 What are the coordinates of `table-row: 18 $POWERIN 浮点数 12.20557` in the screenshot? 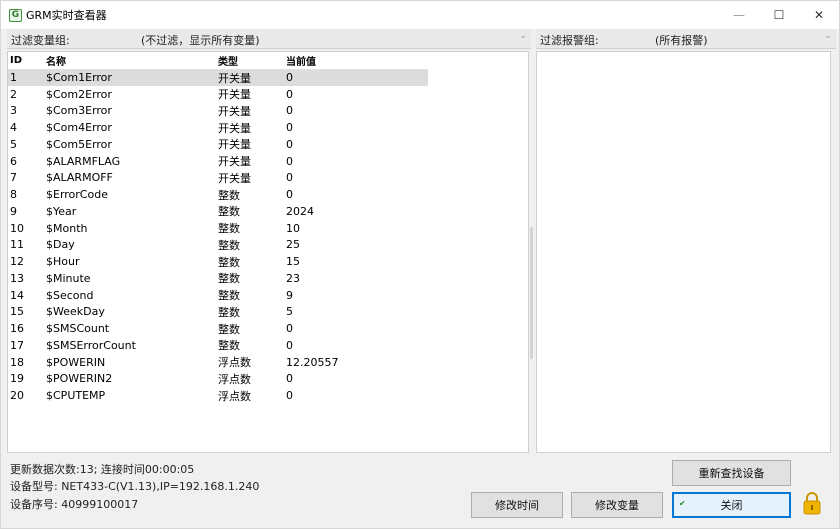 It's located at (218, 362).